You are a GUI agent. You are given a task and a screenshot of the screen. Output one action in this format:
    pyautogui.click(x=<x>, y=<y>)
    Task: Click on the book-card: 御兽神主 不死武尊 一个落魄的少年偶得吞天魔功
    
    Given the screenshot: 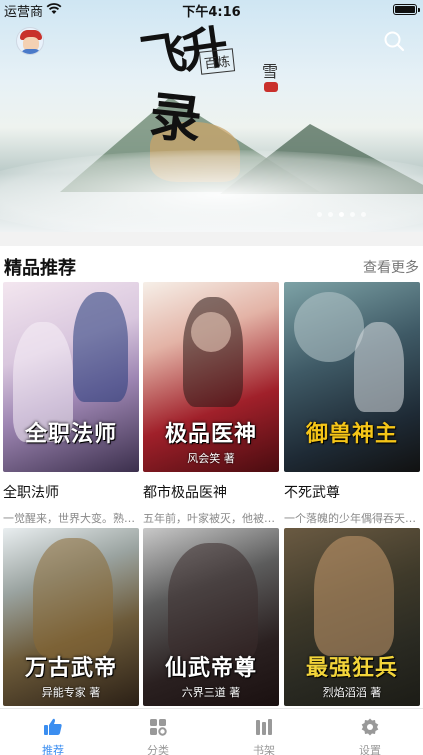 What is the action you would take?
    pyautogui.click(x=352, y=404)
    